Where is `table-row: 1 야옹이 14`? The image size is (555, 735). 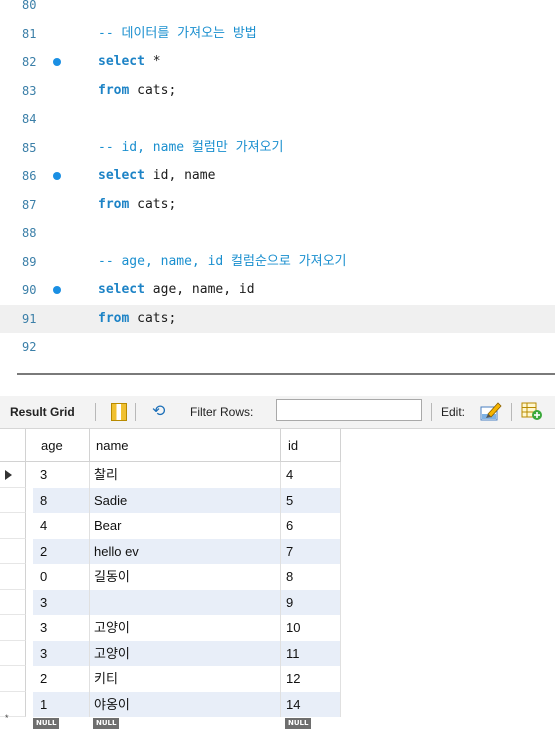 table-row: 1 야옹이 14 is located at coordinates (277, 704).